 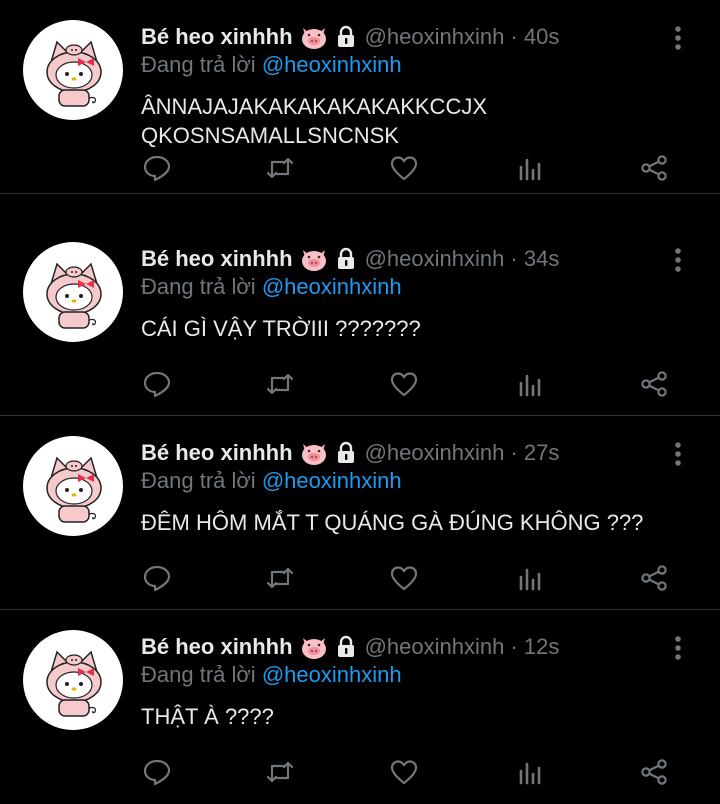 I want to click on tweet-text: CÁI GÌ VẬY TRỜIII ???????, so click(x=411, y=328).